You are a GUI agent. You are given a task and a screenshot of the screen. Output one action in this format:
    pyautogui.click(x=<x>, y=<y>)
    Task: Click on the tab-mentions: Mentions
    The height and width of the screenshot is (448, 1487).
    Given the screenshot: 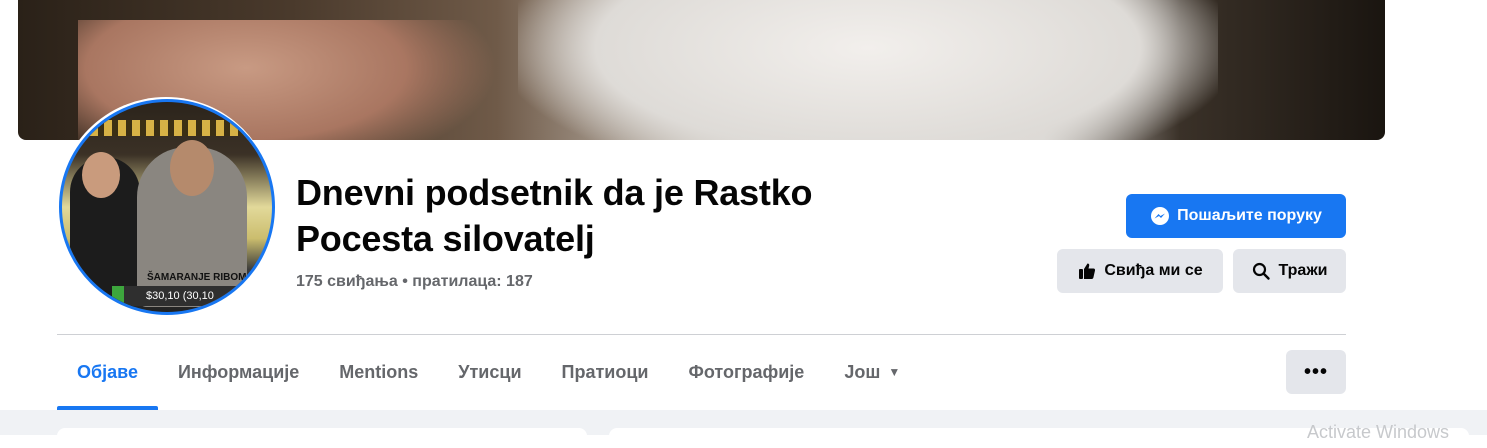 What is the action you would take?
    pyautogui.click(x=378, y=372)
    